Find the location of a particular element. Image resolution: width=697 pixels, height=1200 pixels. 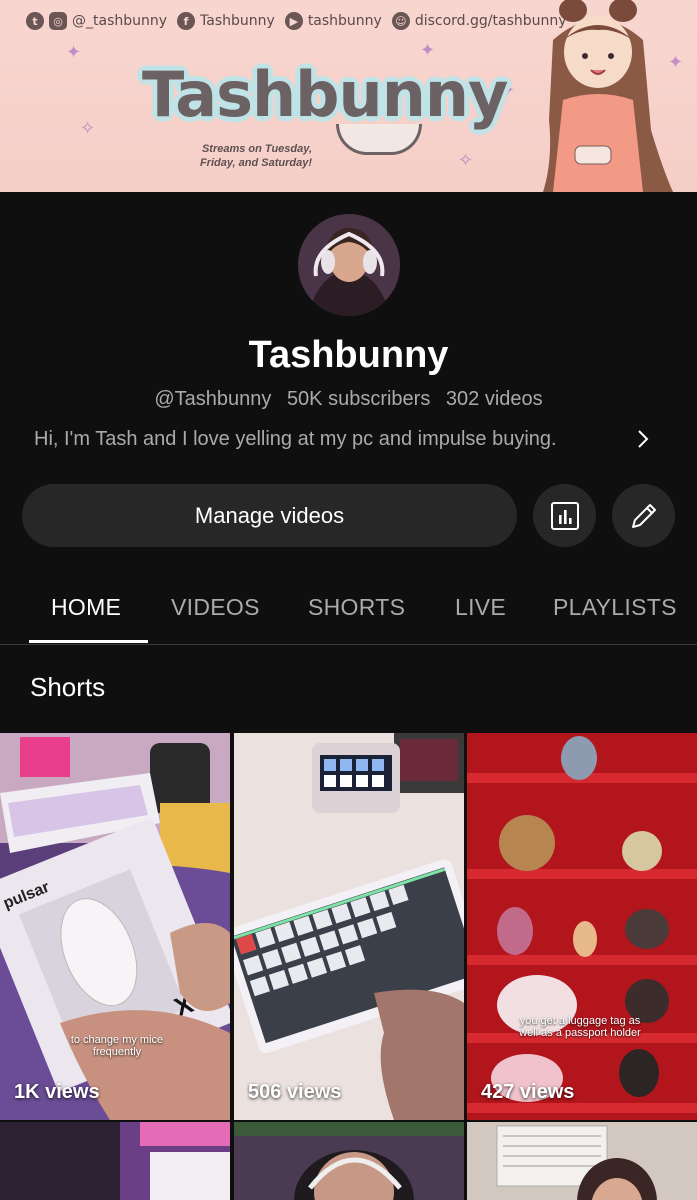

tab-home: HOME is located at coordinates (86, 607).